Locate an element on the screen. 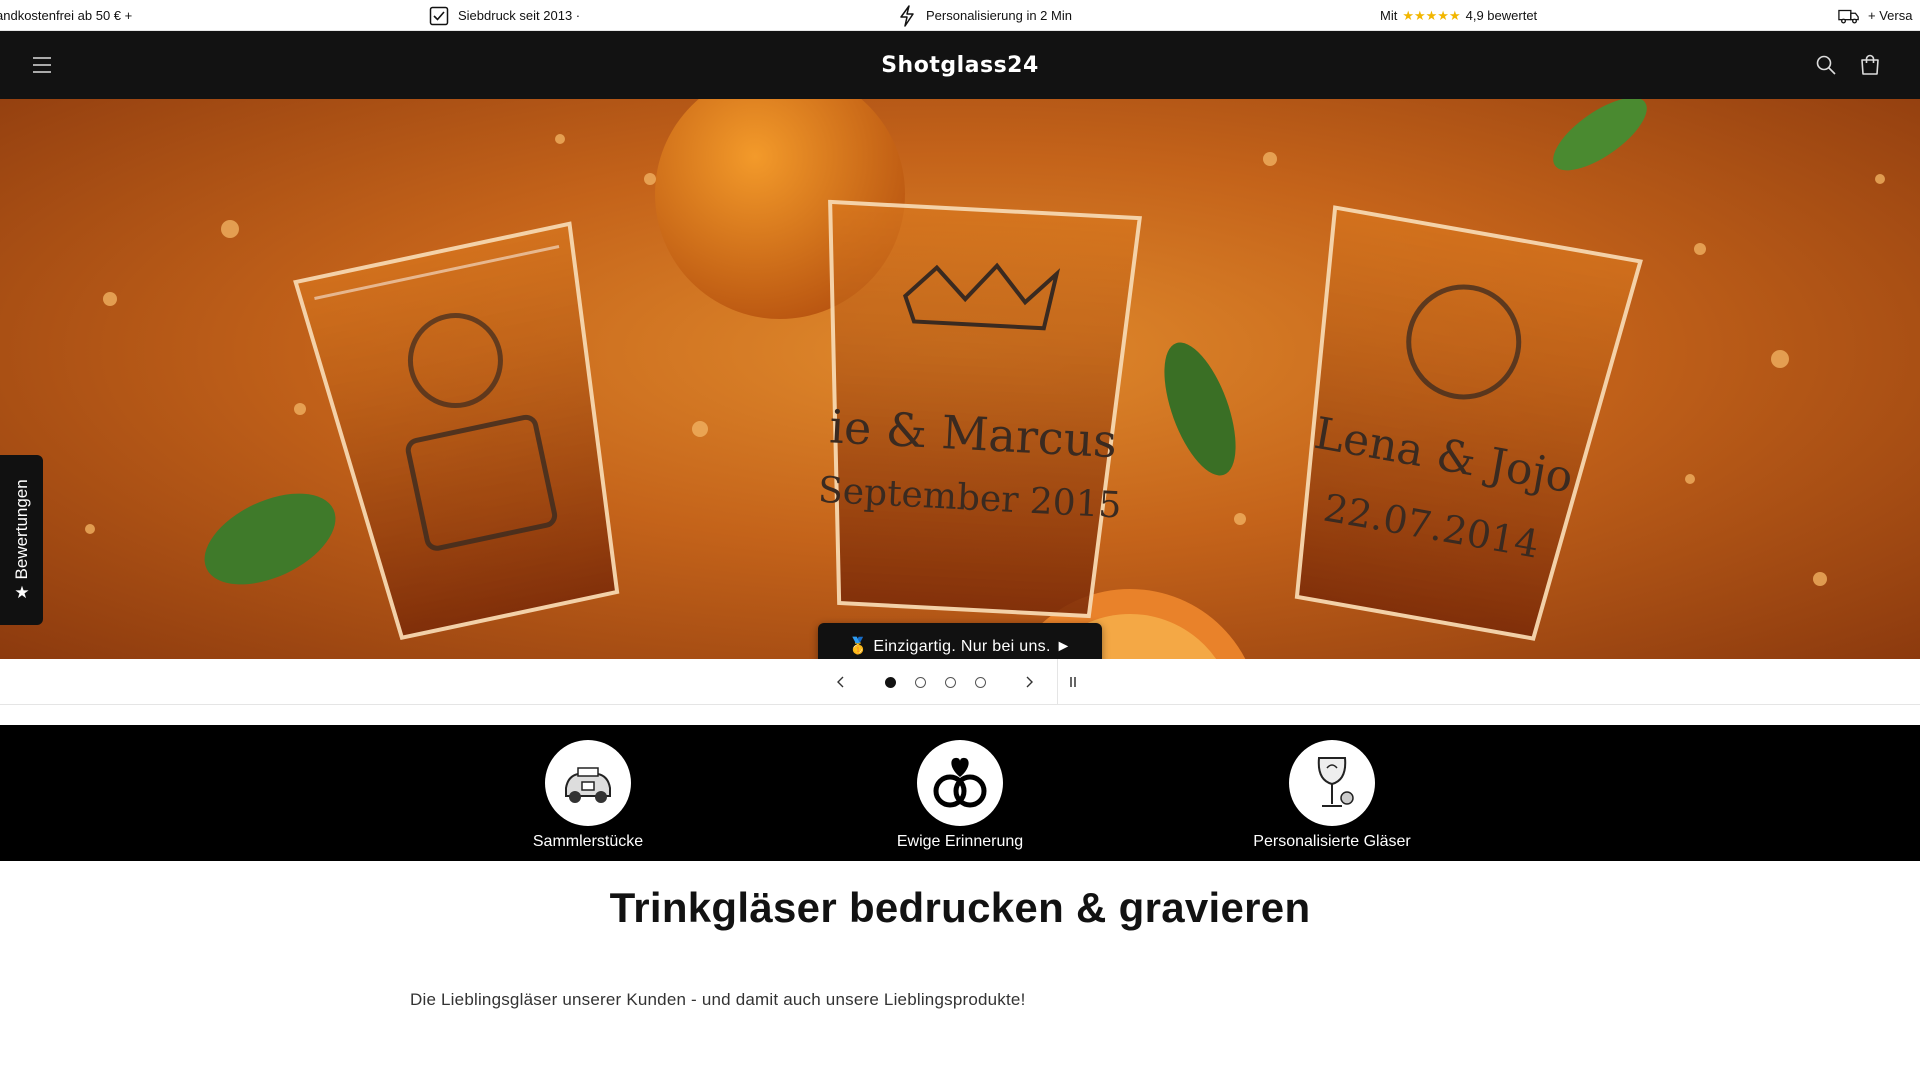 The width and height of the screenshot is (1920, 1080). category-sammlerstuecke: Sammlerstücke is located at coordinates (588, 793).